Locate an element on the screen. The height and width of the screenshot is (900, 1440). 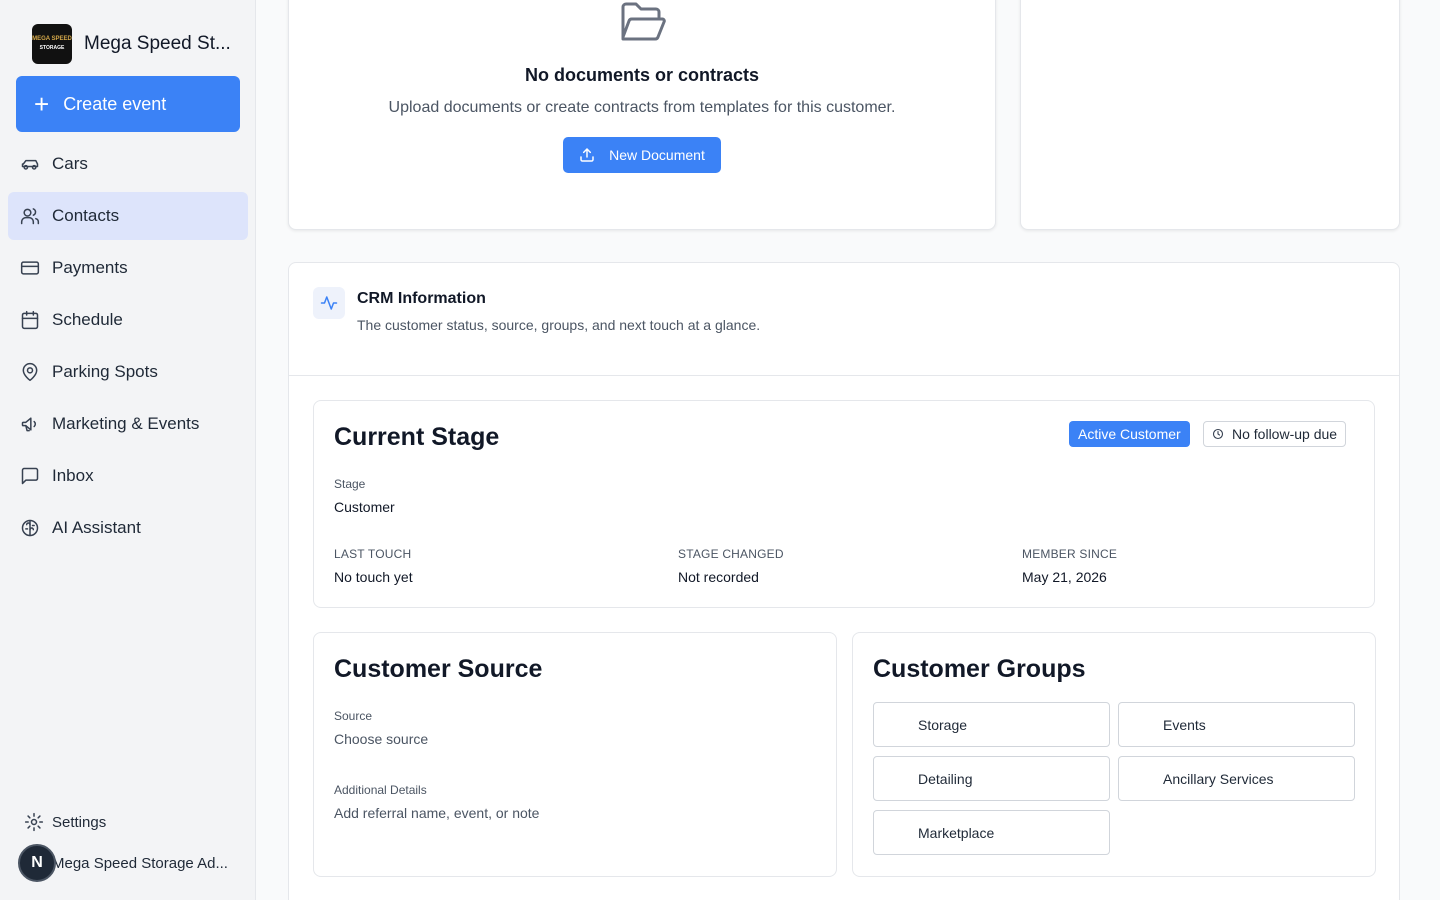
empty-state-title: No documents or contracts is located at coordinates (642, 75).